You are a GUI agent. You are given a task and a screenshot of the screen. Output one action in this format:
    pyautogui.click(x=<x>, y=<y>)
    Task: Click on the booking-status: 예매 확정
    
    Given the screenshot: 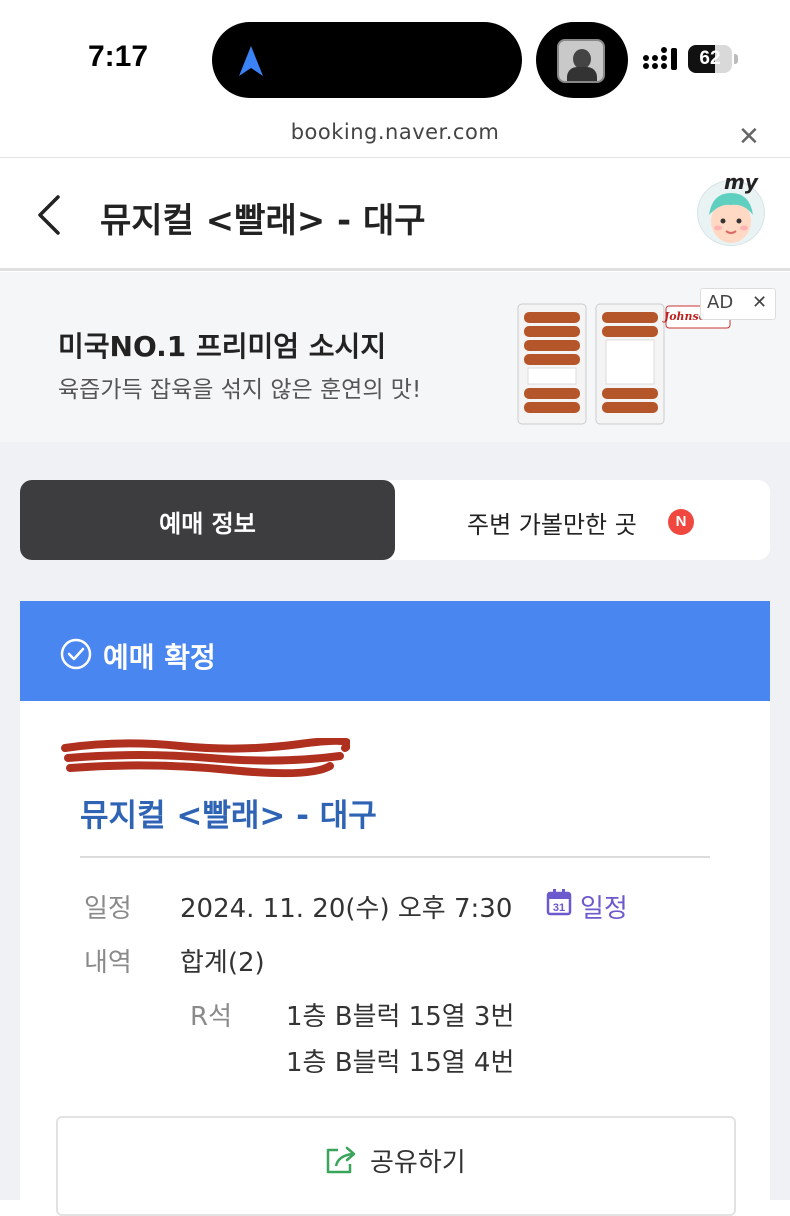 What is the action you would take?
    pyautogui.click(x=159, y=657)
    